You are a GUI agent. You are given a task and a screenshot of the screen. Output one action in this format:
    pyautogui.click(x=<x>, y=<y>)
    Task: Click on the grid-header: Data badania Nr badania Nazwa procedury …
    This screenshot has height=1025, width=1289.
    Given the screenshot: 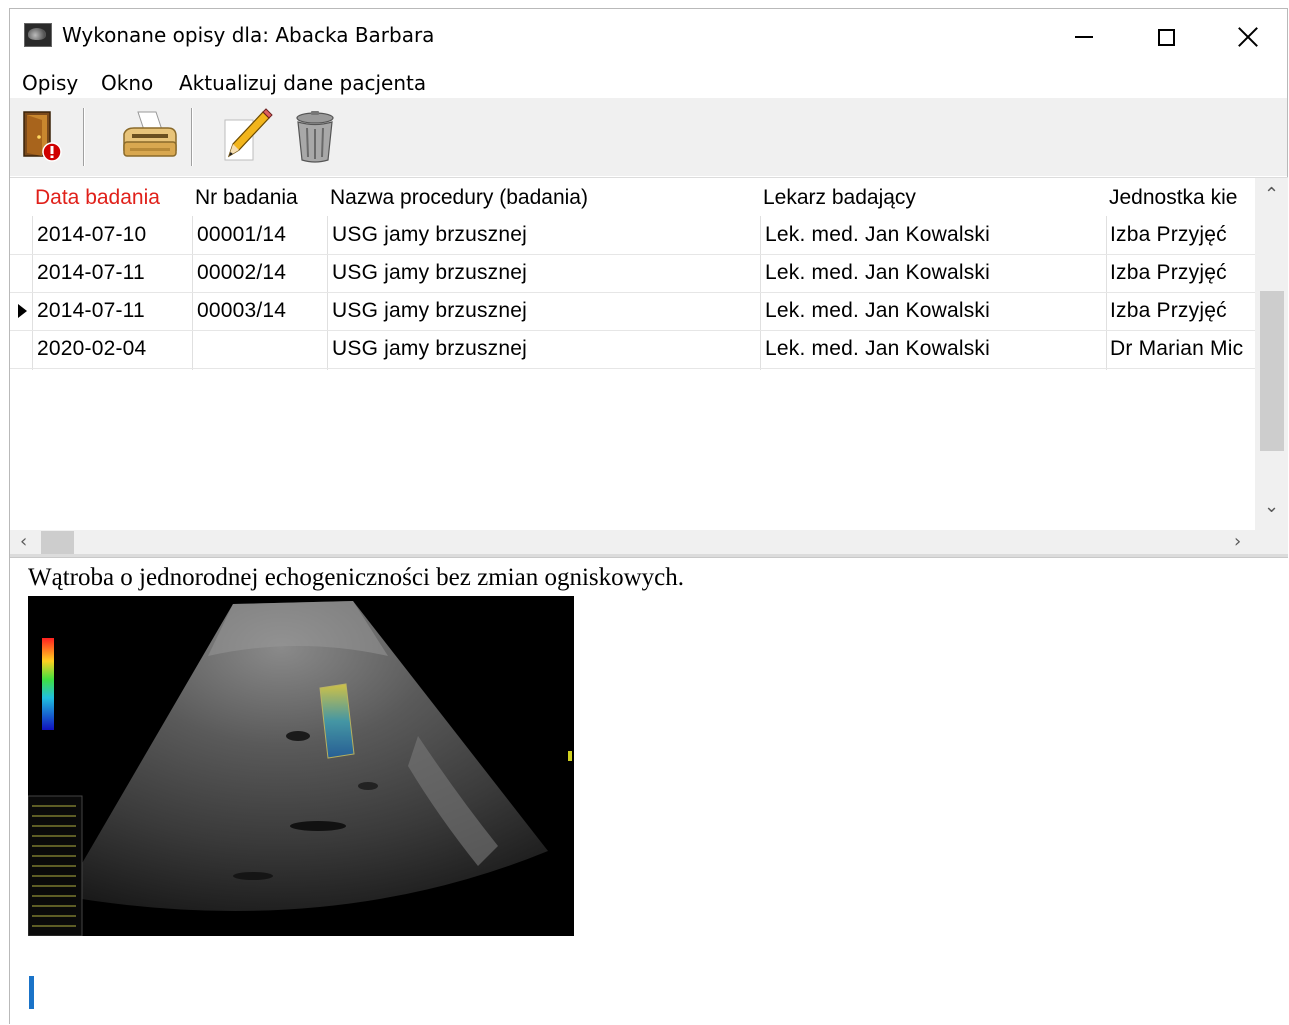 What is the action you would take?
    pyautogui.click(x=632, y=197)
    